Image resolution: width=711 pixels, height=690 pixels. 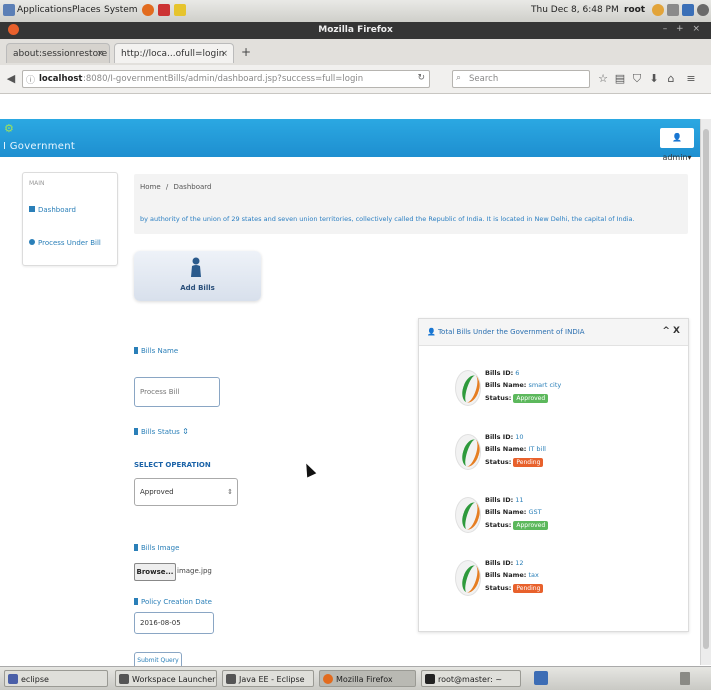 What do you see at coordinates (671, 331) in the screenshot?
I see `panel-collapse-close-controls: ^ X` at bounding box center [671, 331].